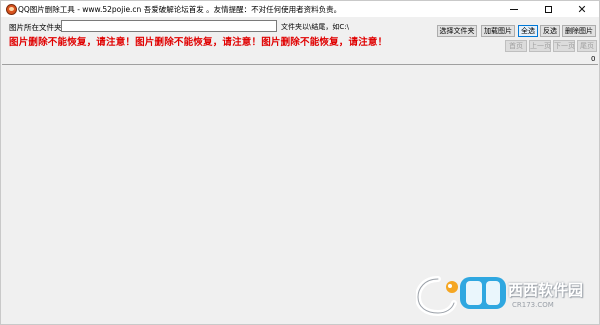 This screenshot has height=325, width=600. I want to click on folder-path-input, so click(169, 26).